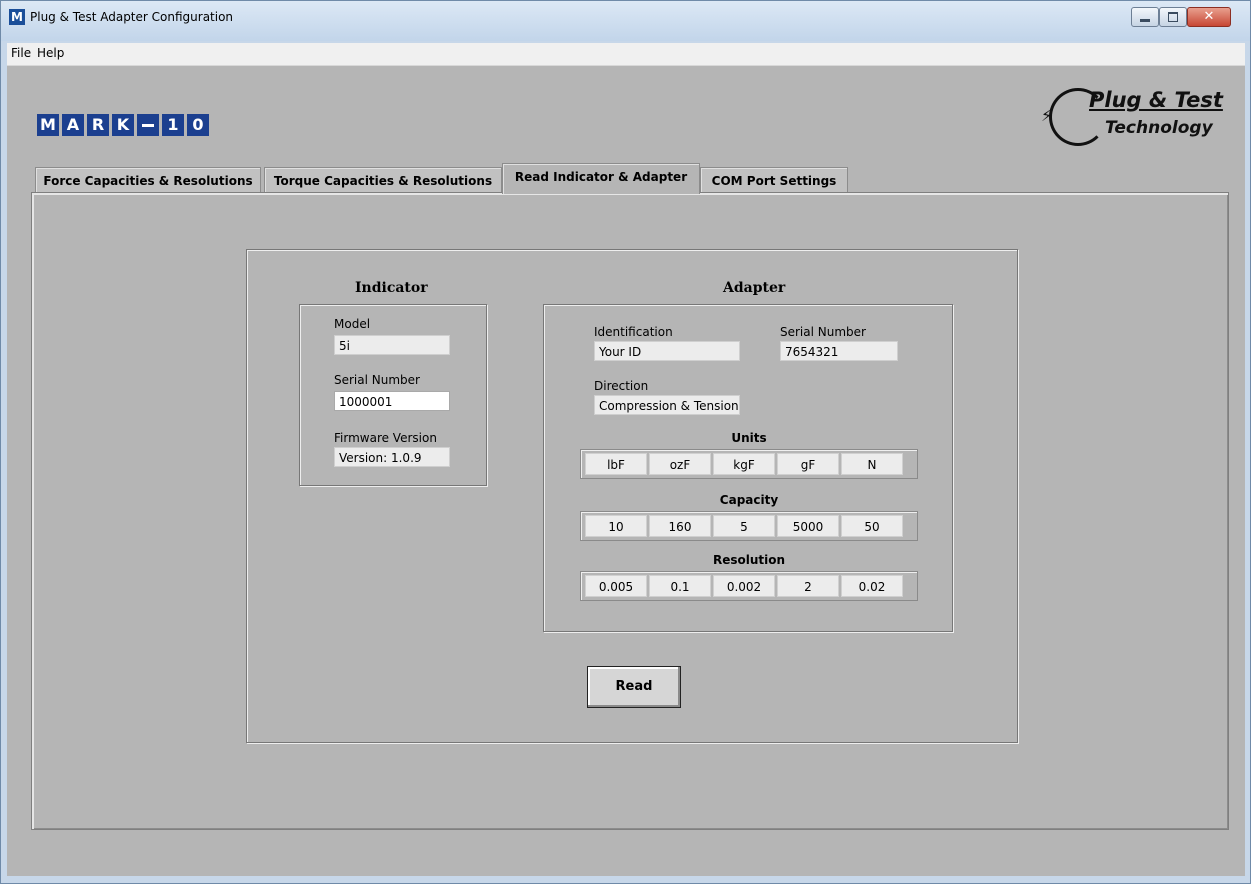  I want to click on units-cell: gF, so click(808, 464).